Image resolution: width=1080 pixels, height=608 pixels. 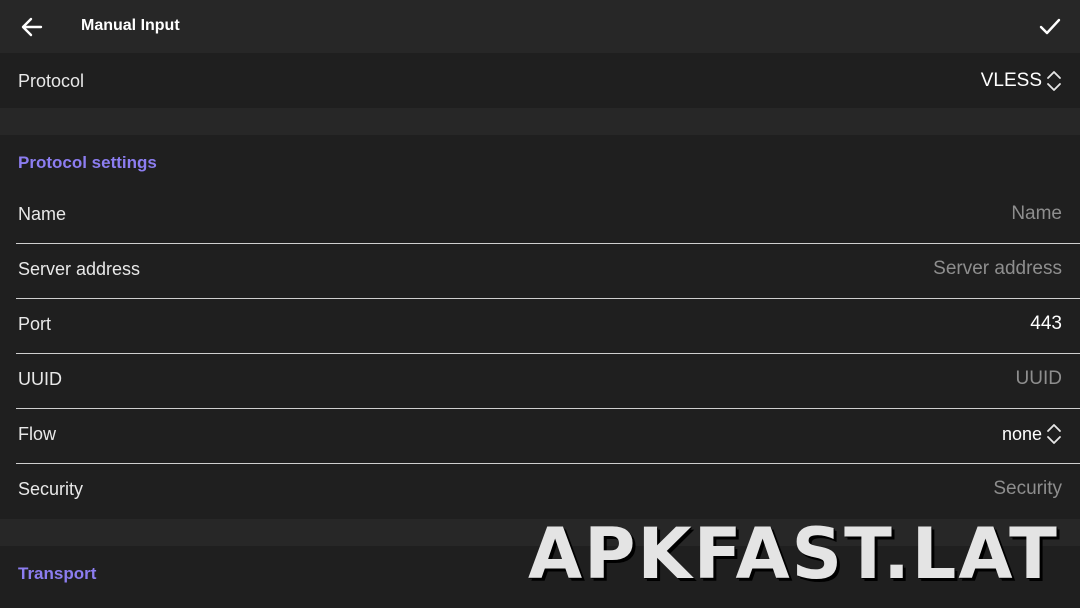 I want to click on security-field: Security Security, so click(x=540, y=491).